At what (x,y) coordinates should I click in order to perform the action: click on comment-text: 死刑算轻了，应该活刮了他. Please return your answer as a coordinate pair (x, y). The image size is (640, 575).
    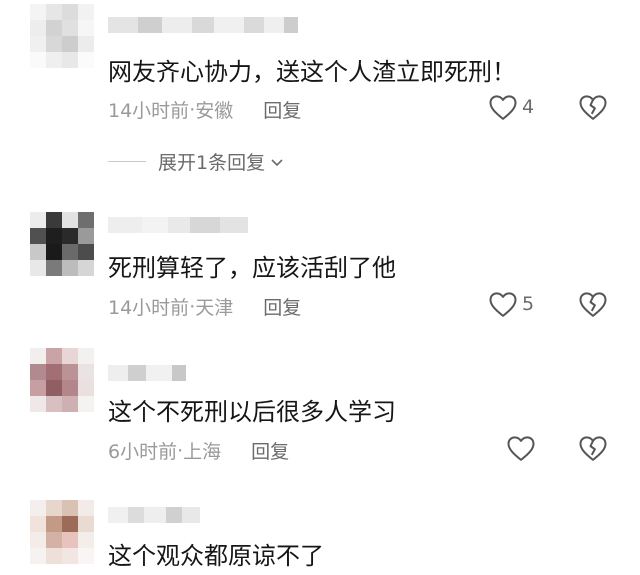
    Looking at the image, I should click on (252, 268).